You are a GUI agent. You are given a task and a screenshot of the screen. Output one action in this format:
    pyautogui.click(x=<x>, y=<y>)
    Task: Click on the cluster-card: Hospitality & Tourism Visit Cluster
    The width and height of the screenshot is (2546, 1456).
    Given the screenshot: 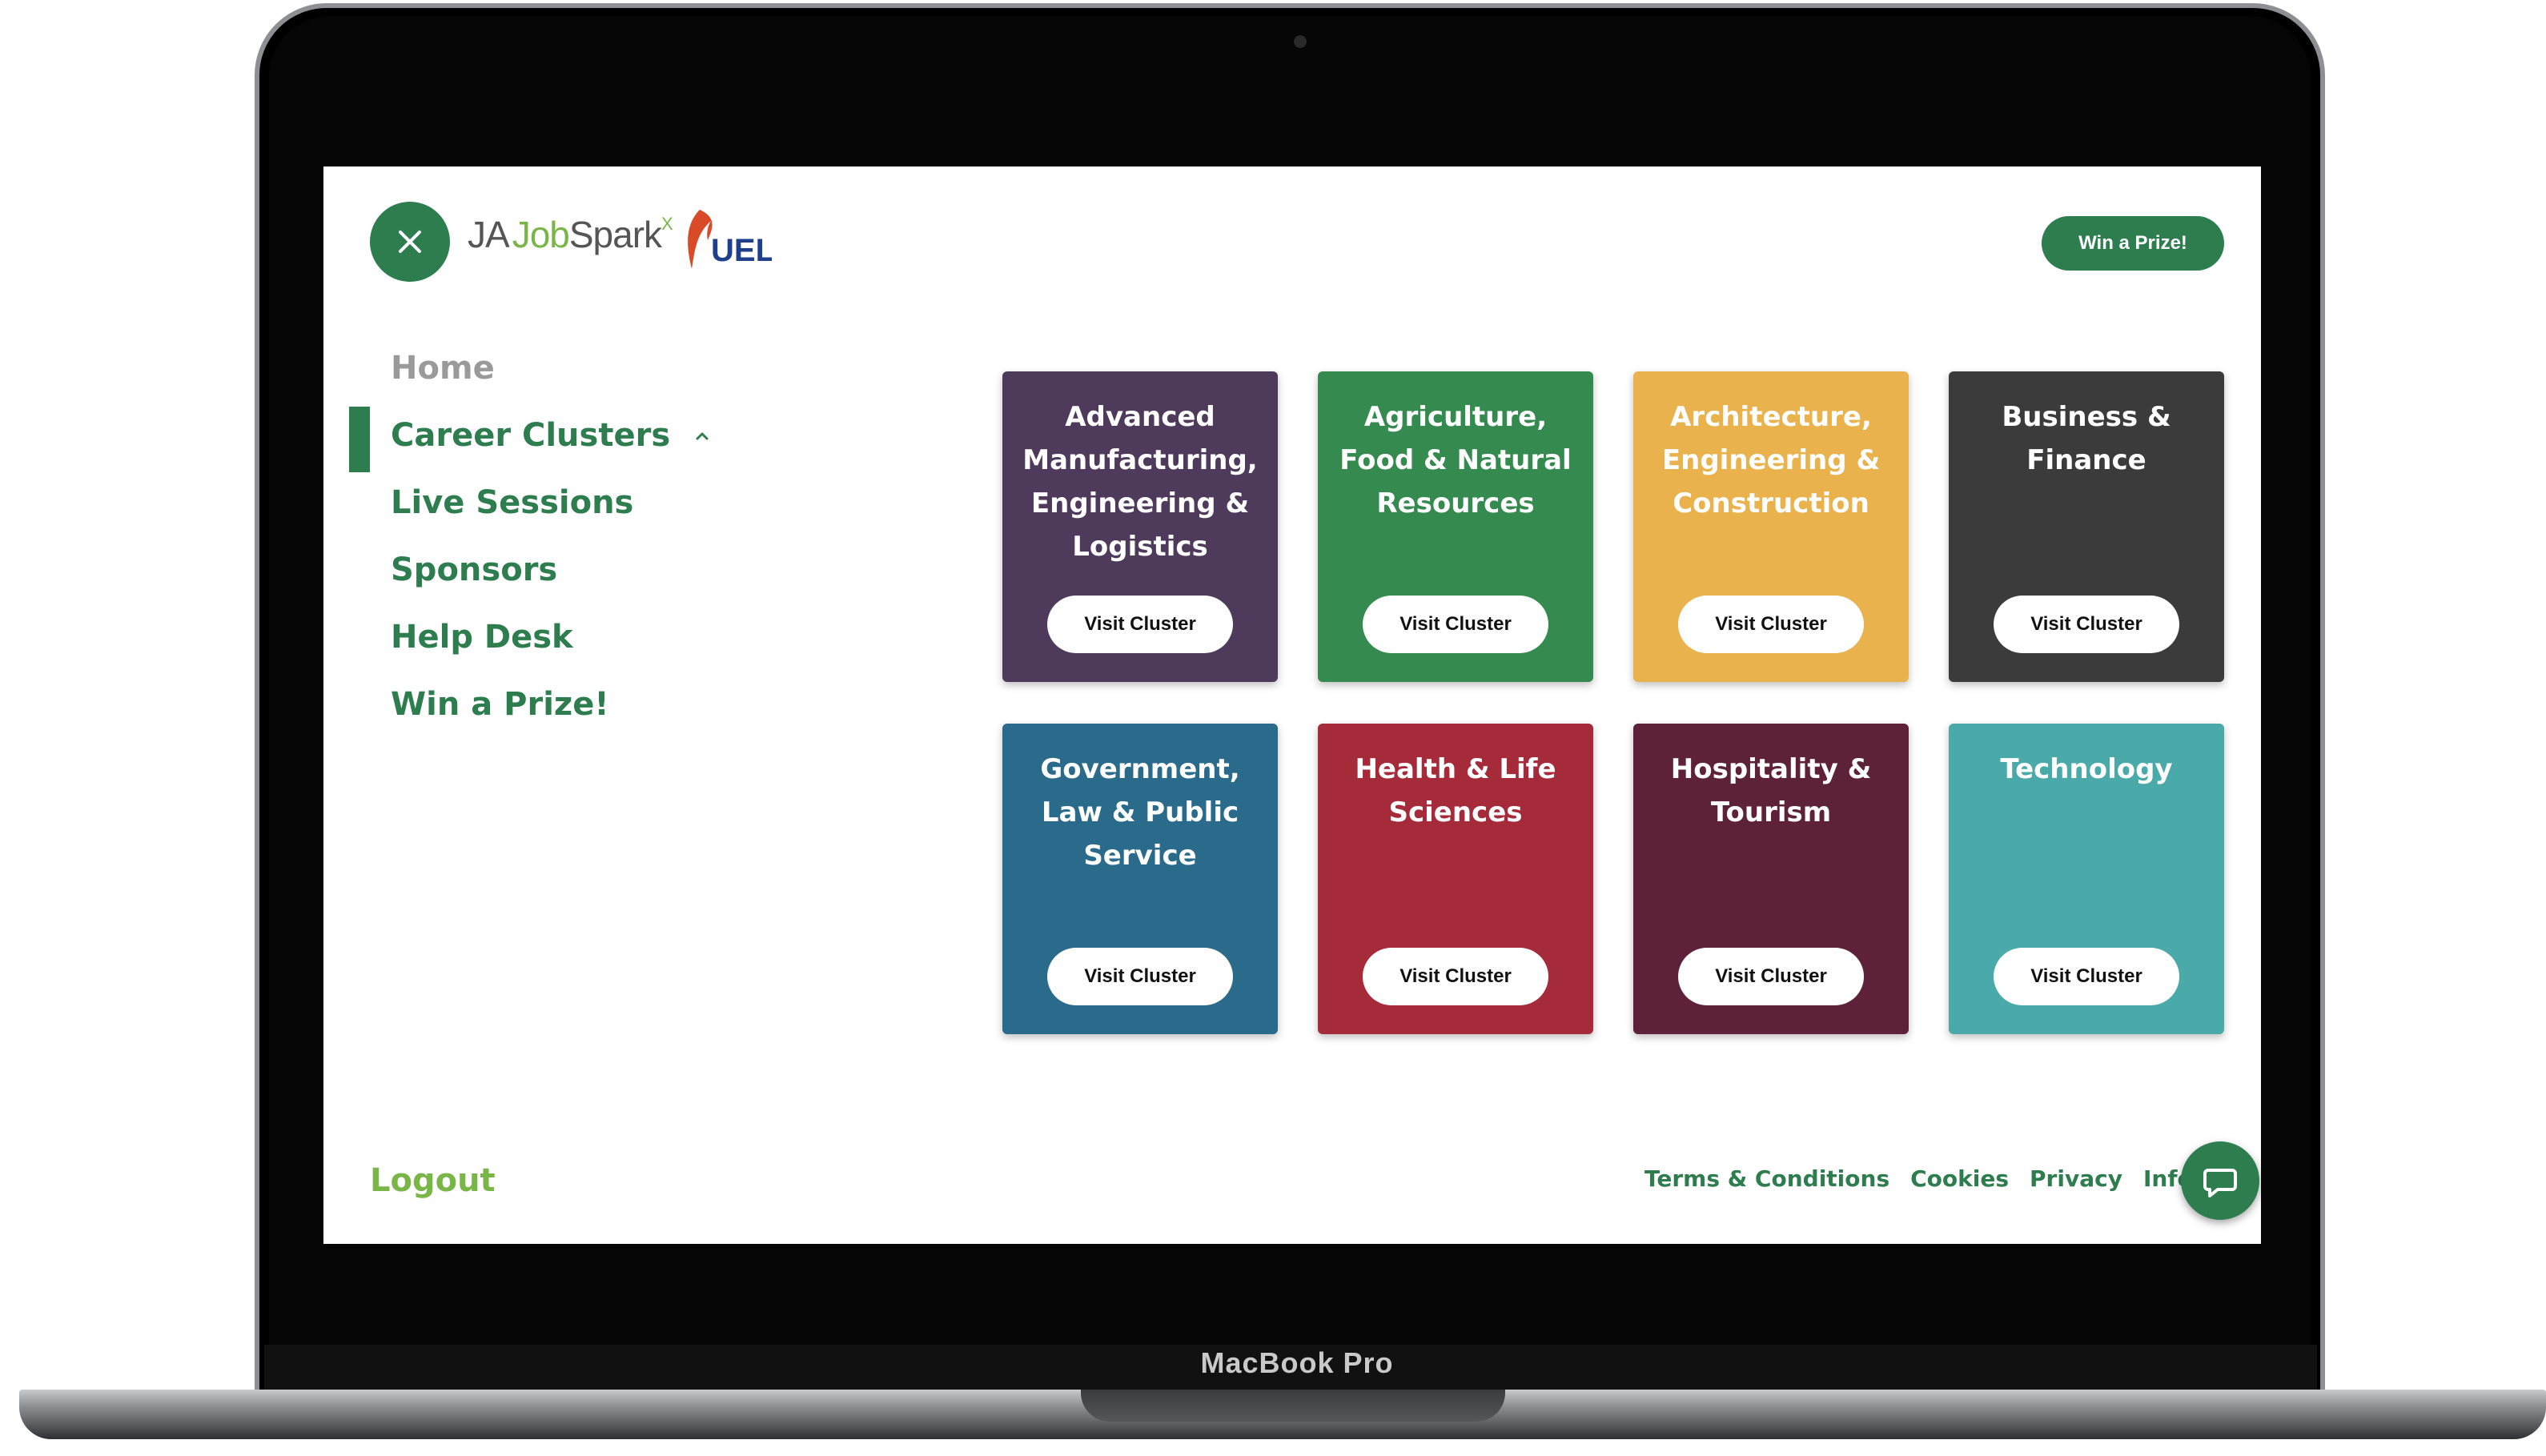 What is the action you would take?
    pyautogui.click(x=1771, y=879)
    